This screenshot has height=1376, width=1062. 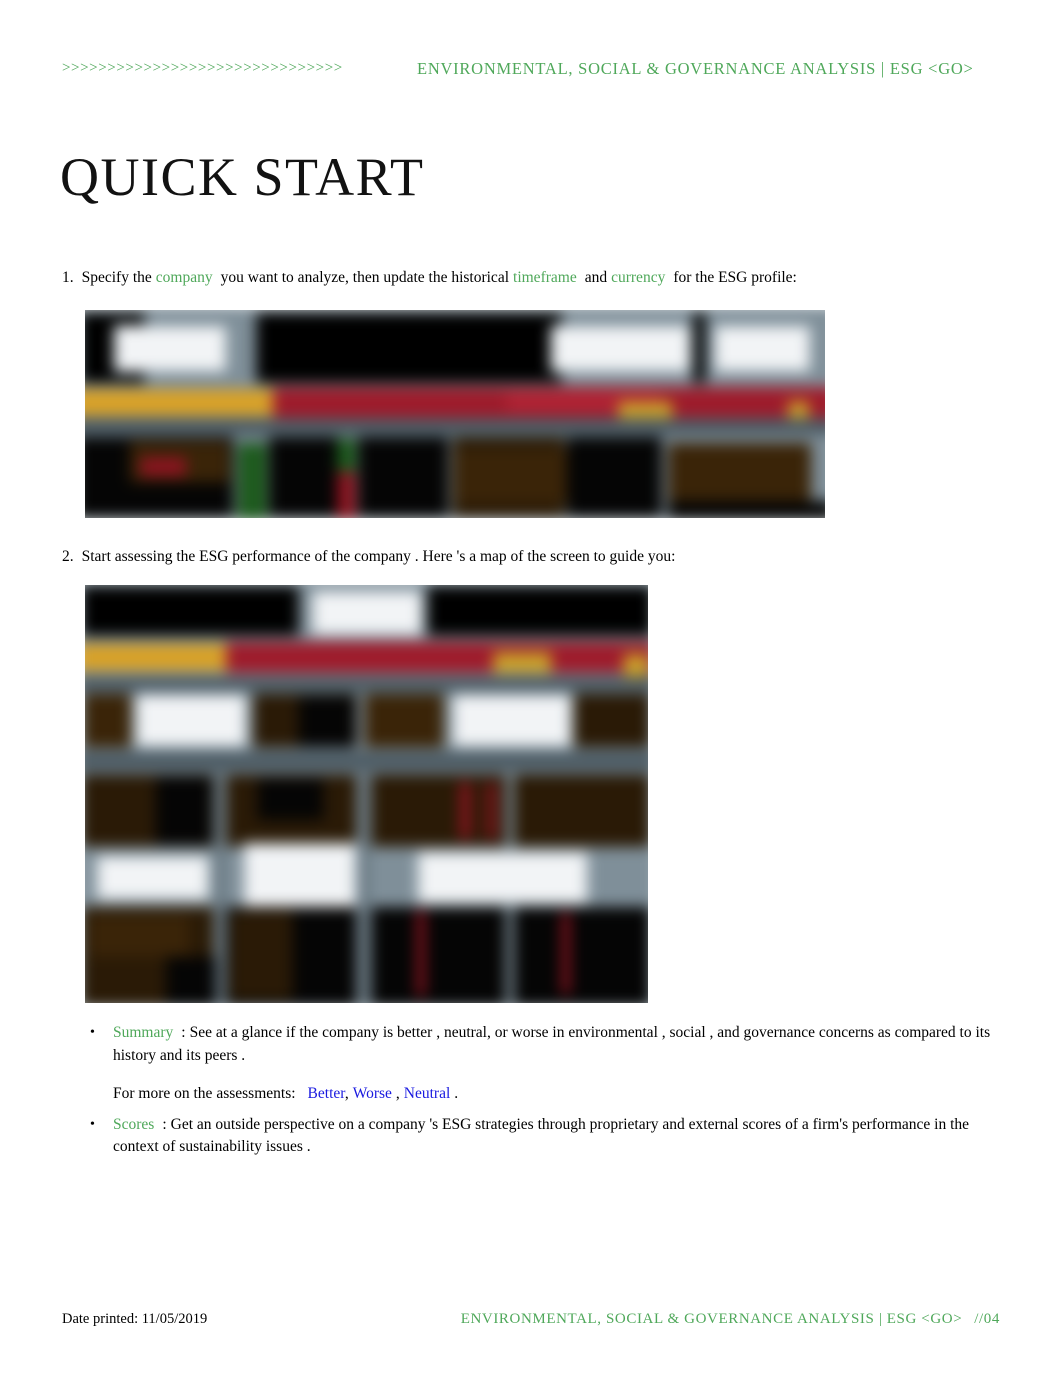 I want to click on figure-1-content, so click(x=455, y=414).